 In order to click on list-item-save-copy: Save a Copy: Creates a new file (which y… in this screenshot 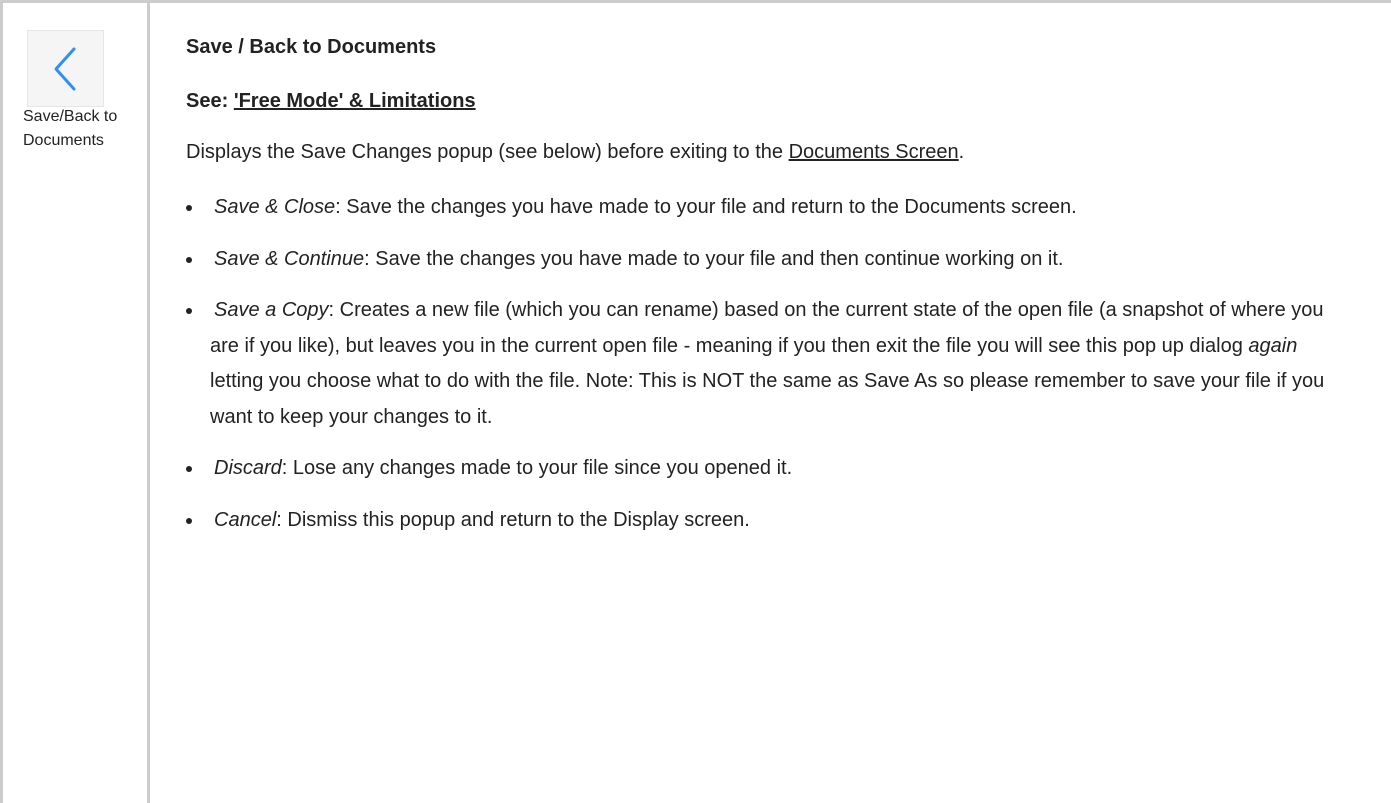, I will do `click(771, 364)`.